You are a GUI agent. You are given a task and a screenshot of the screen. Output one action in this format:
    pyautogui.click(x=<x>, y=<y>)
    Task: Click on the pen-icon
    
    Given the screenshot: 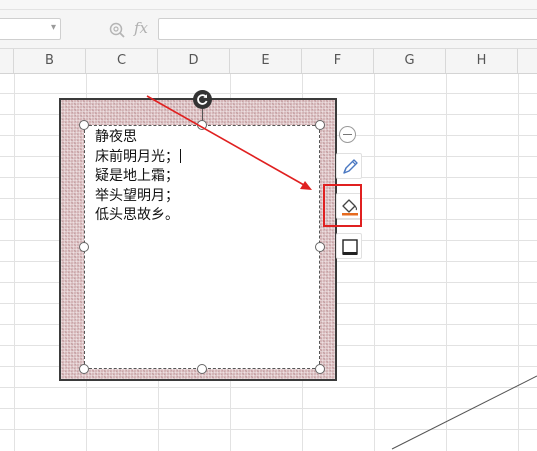 What is the action you would take?
    pyautogui.click(x=350, y=166)
    